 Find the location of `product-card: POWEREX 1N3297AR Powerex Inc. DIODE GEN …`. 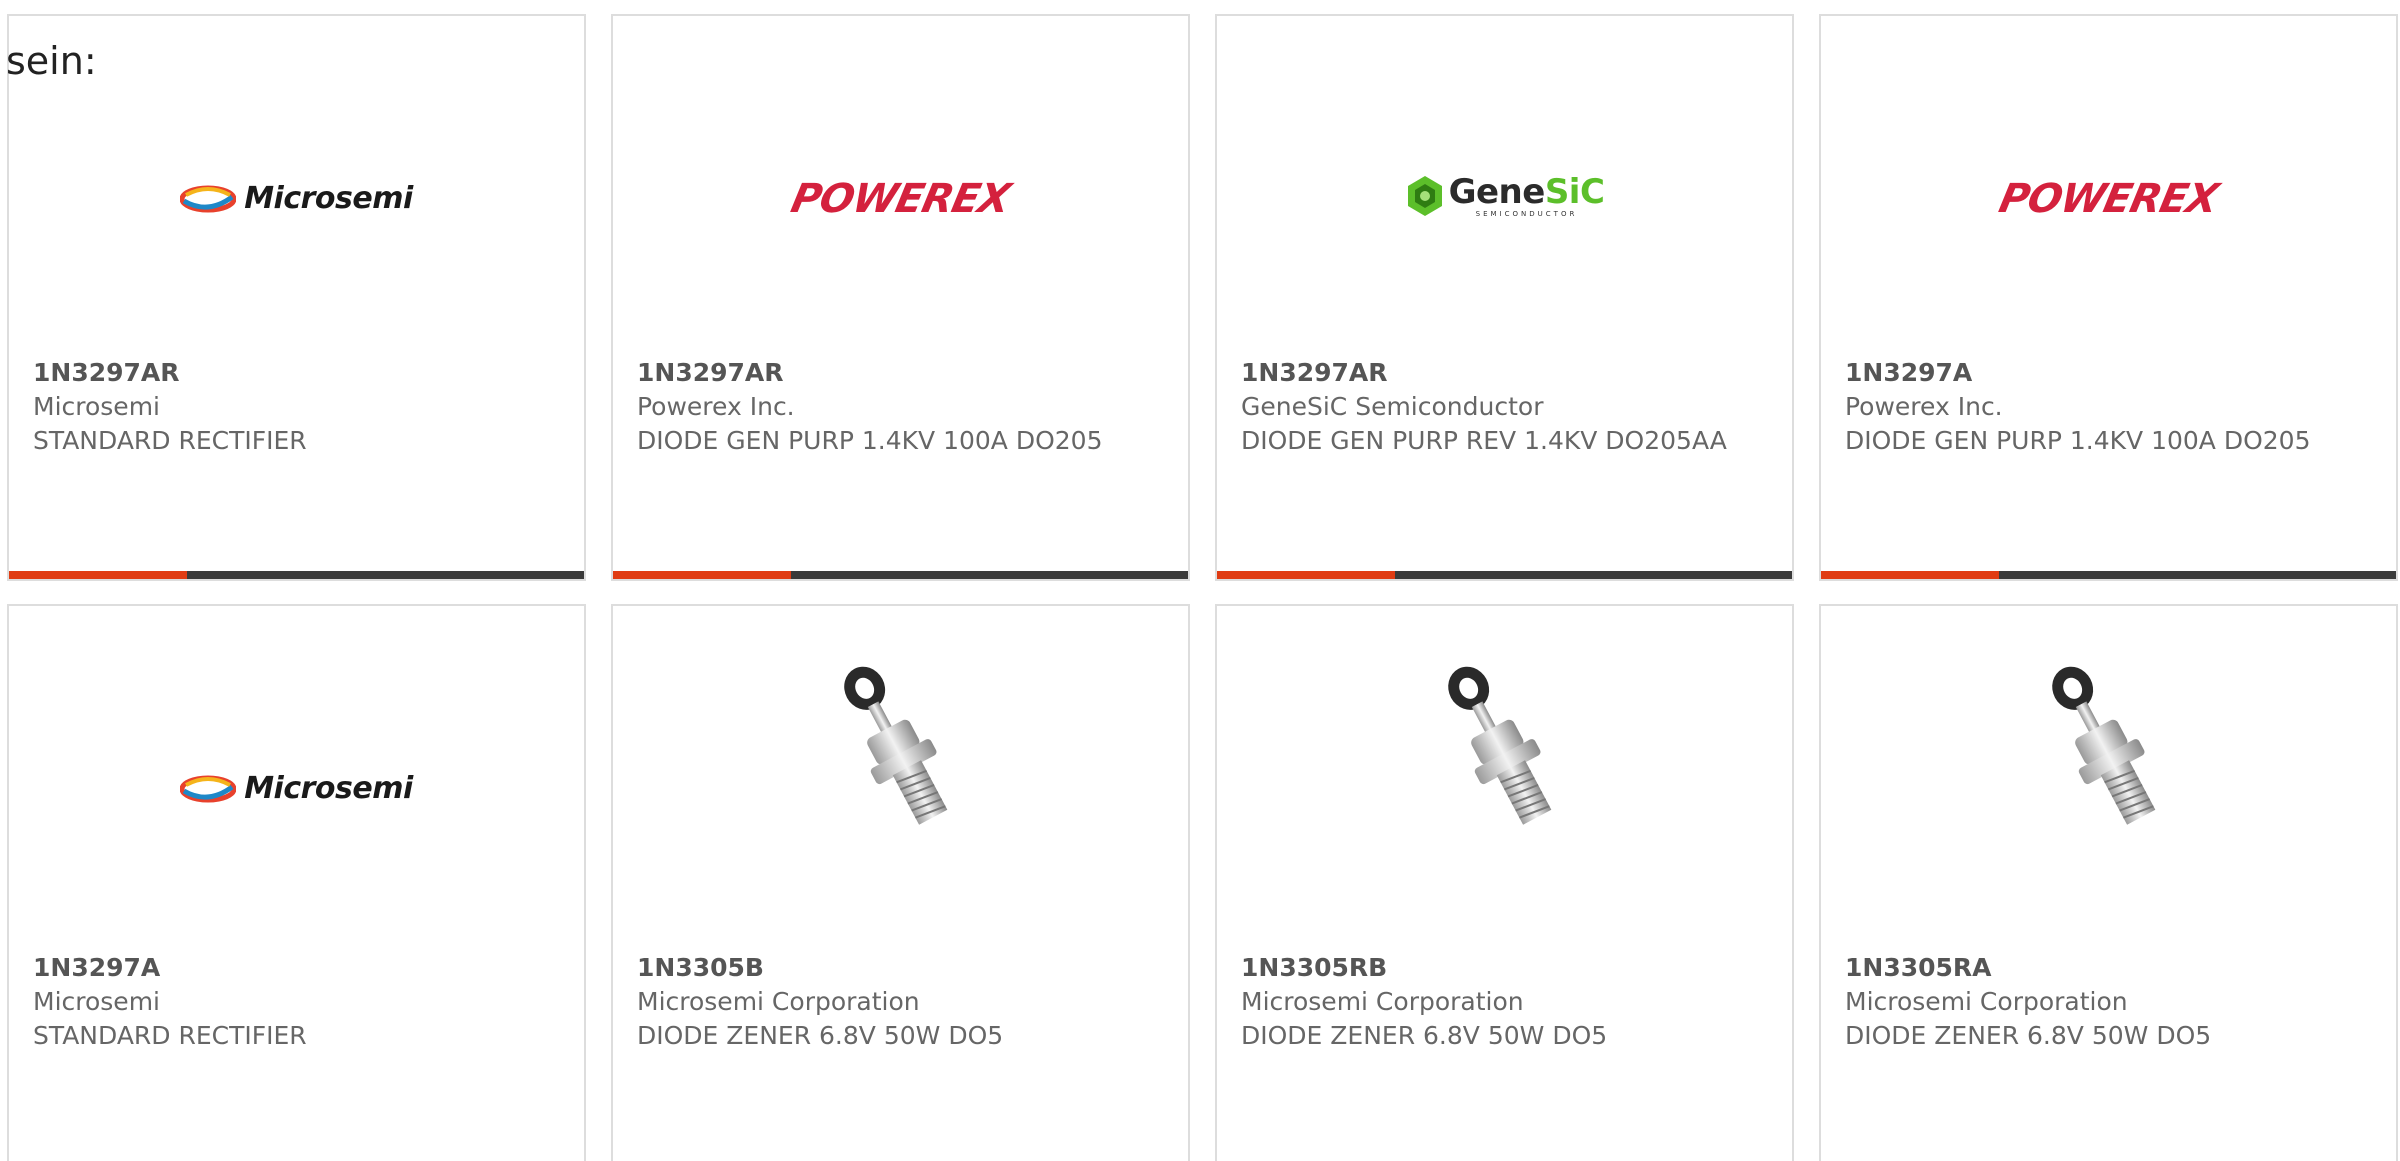

product-card: POWEREX 1N3297AR Powerex Inc. DIODE GEN … is located at coordinates (900, 297).